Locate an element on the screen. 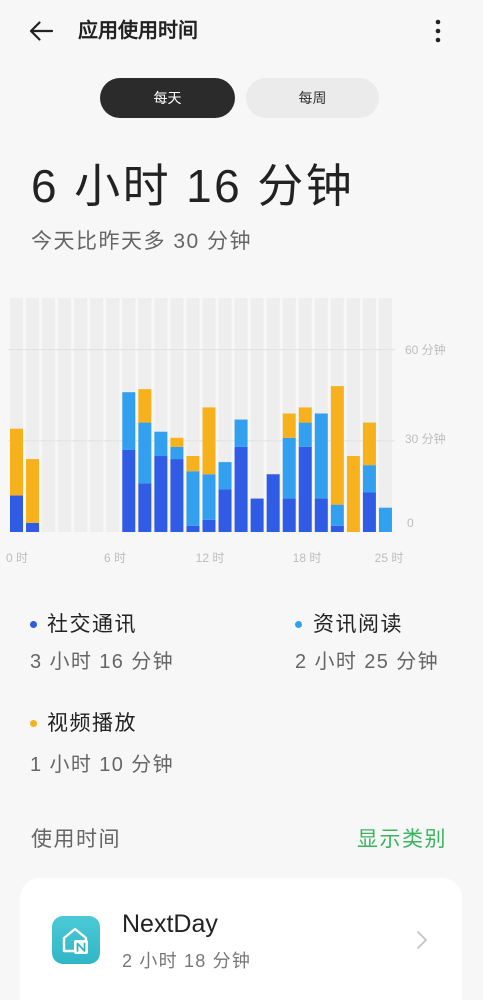 This screenshot has height=1000, width=483. x-tick-label-6: 6 时 is located at coordinates (115, 558).